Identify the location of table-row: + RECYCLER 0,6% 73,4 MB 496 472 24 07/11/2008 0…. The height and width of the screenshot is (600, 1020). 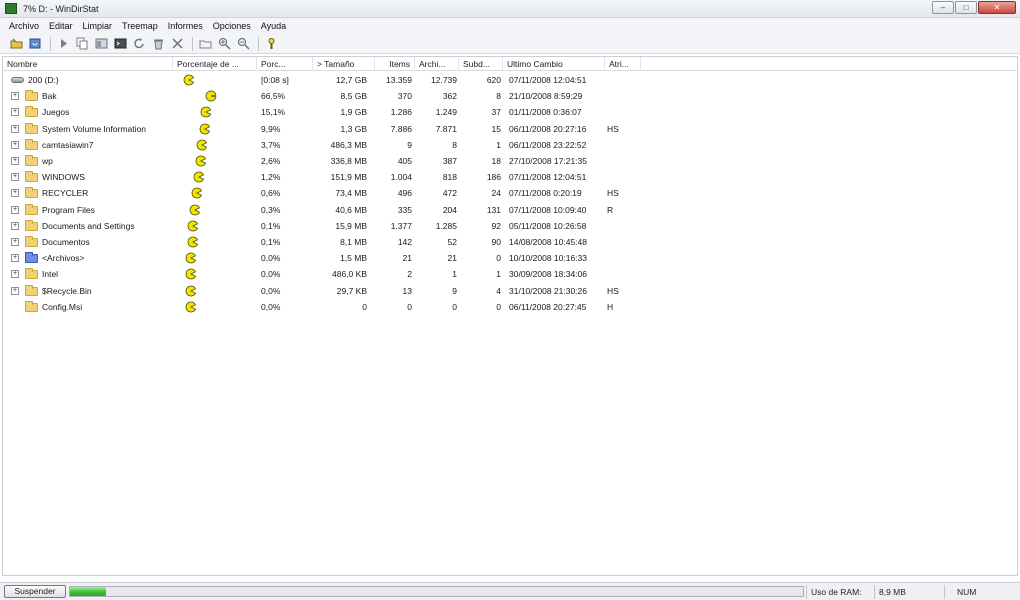
(510, 193).